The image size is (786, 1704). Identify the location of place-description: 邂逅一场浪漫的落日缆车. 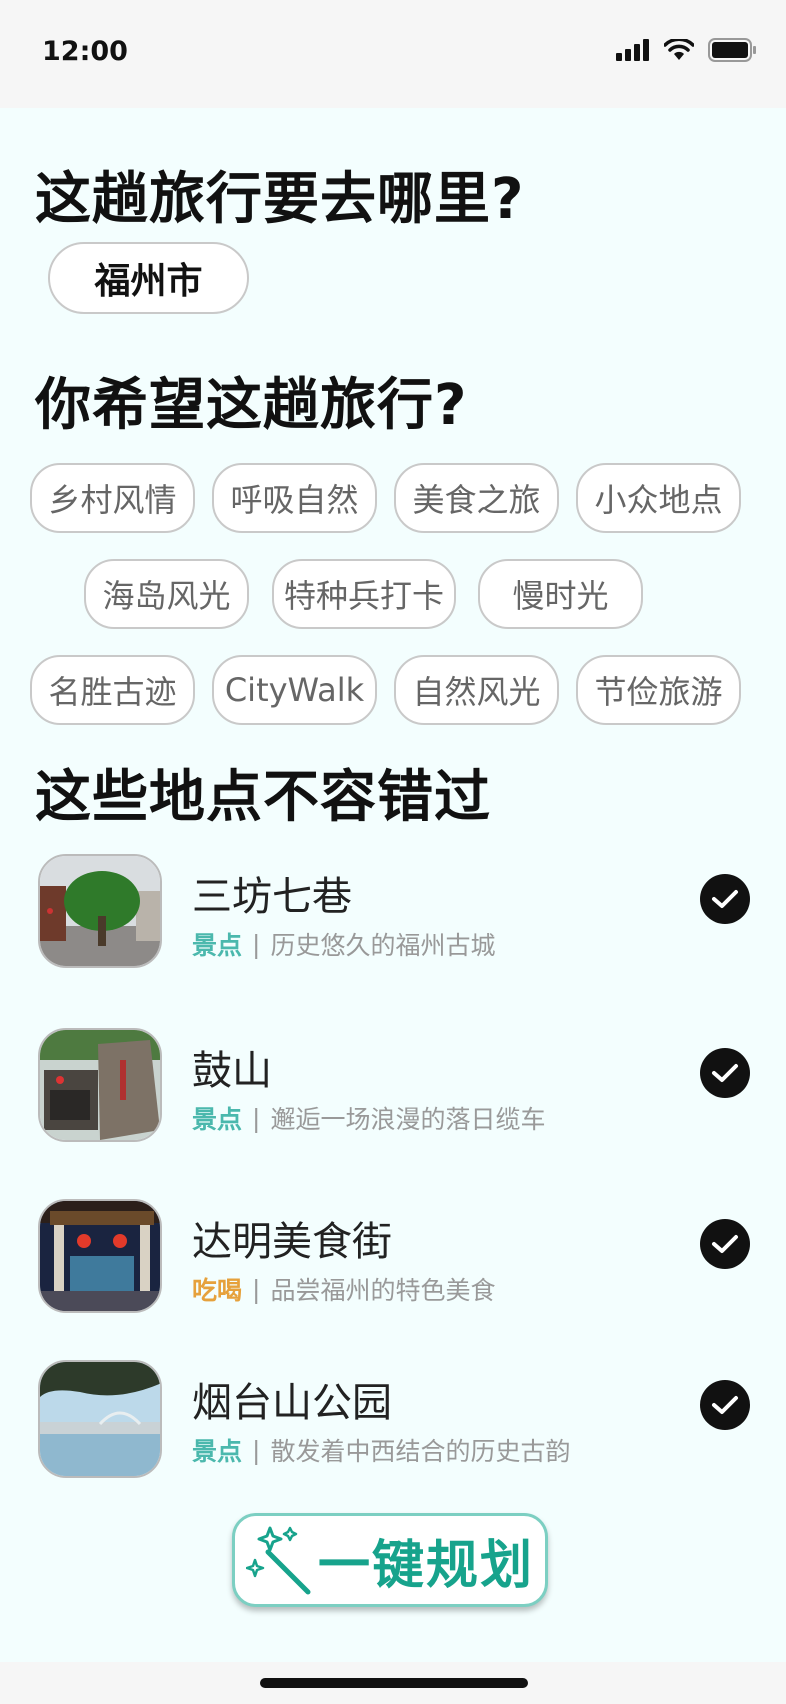
(408, 1119).